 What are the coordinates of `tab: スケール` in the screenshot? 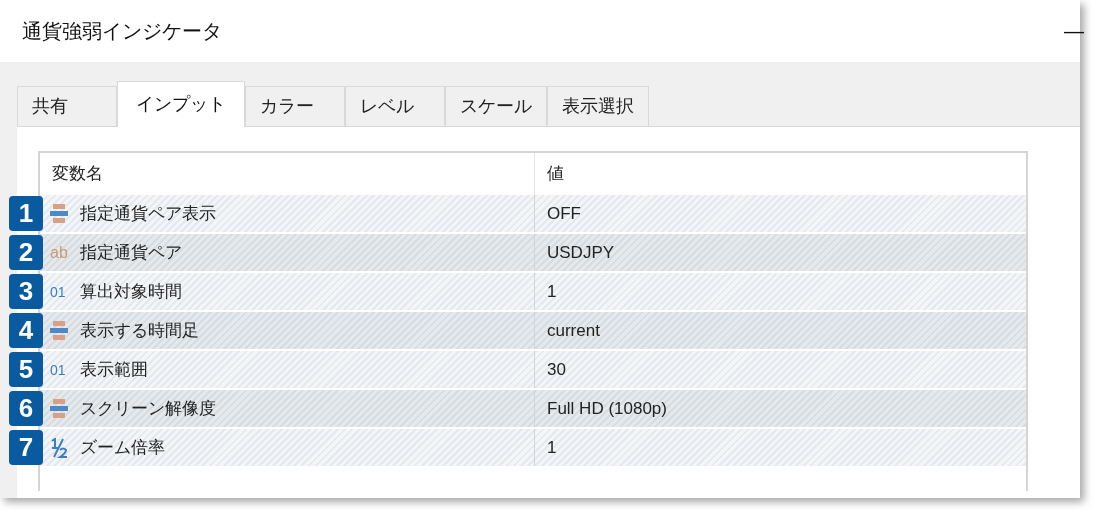 It's located at (496, 106).